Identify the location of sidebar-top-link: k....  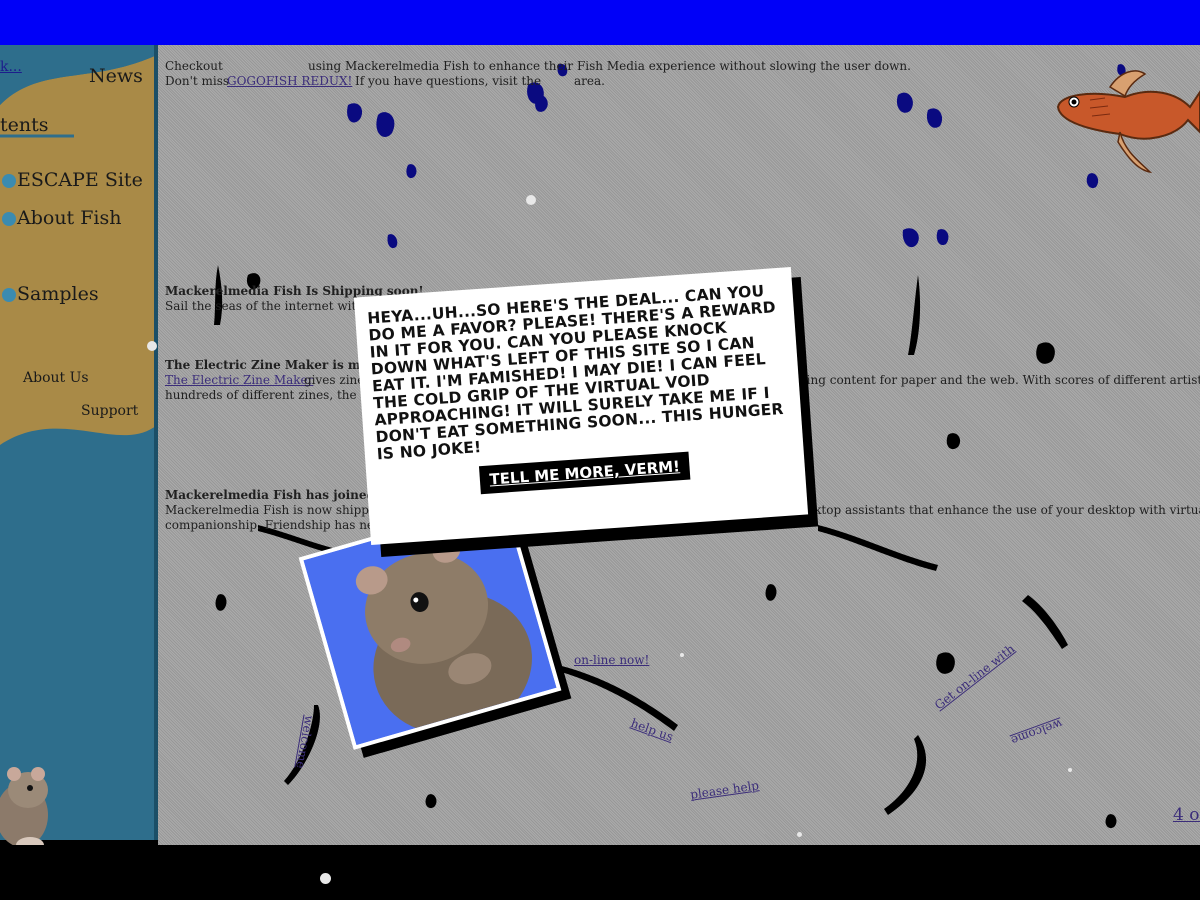
(11, 67).